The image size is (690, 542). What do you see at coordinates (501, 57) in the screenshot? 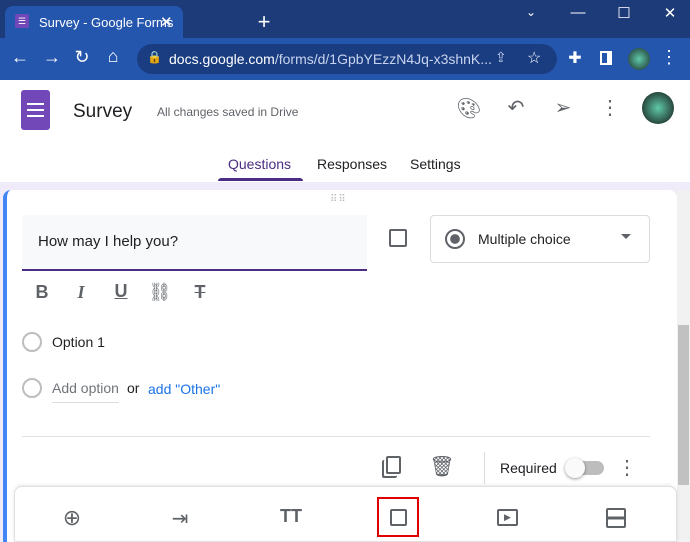
I see `share-icon: ⇪` at bounding box center [501, 57].